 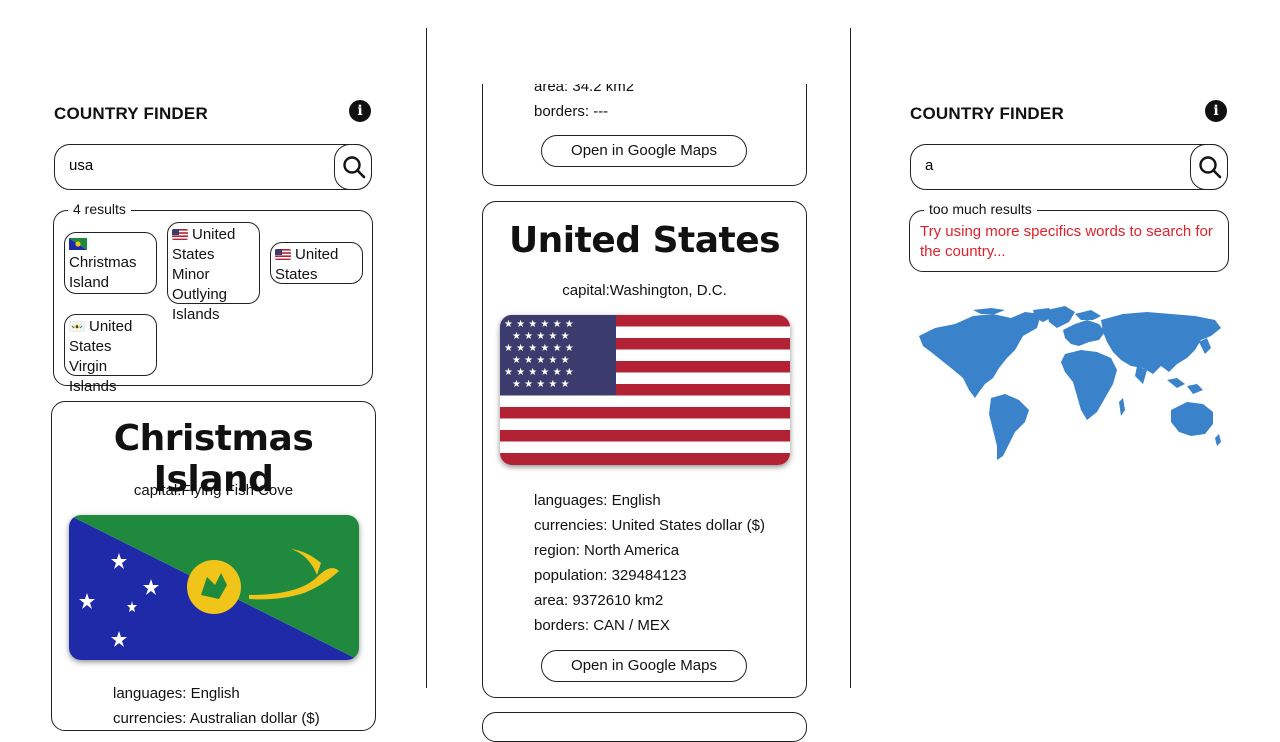 I want to click on country-area: area: 9372610 km2, so click(x=599, y=600).